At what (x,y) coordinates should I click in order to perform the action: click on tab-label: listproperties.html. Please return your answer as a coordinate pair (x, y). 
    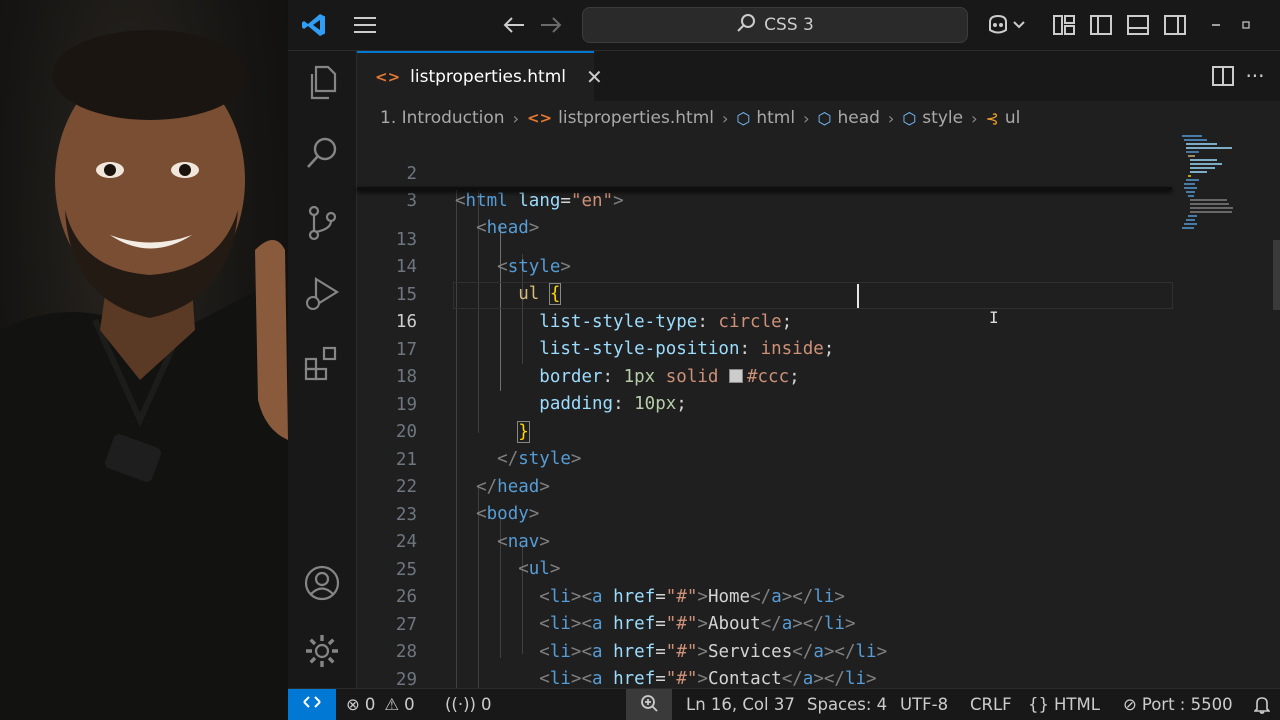
    Looking at the image, I should click on (488, 77).